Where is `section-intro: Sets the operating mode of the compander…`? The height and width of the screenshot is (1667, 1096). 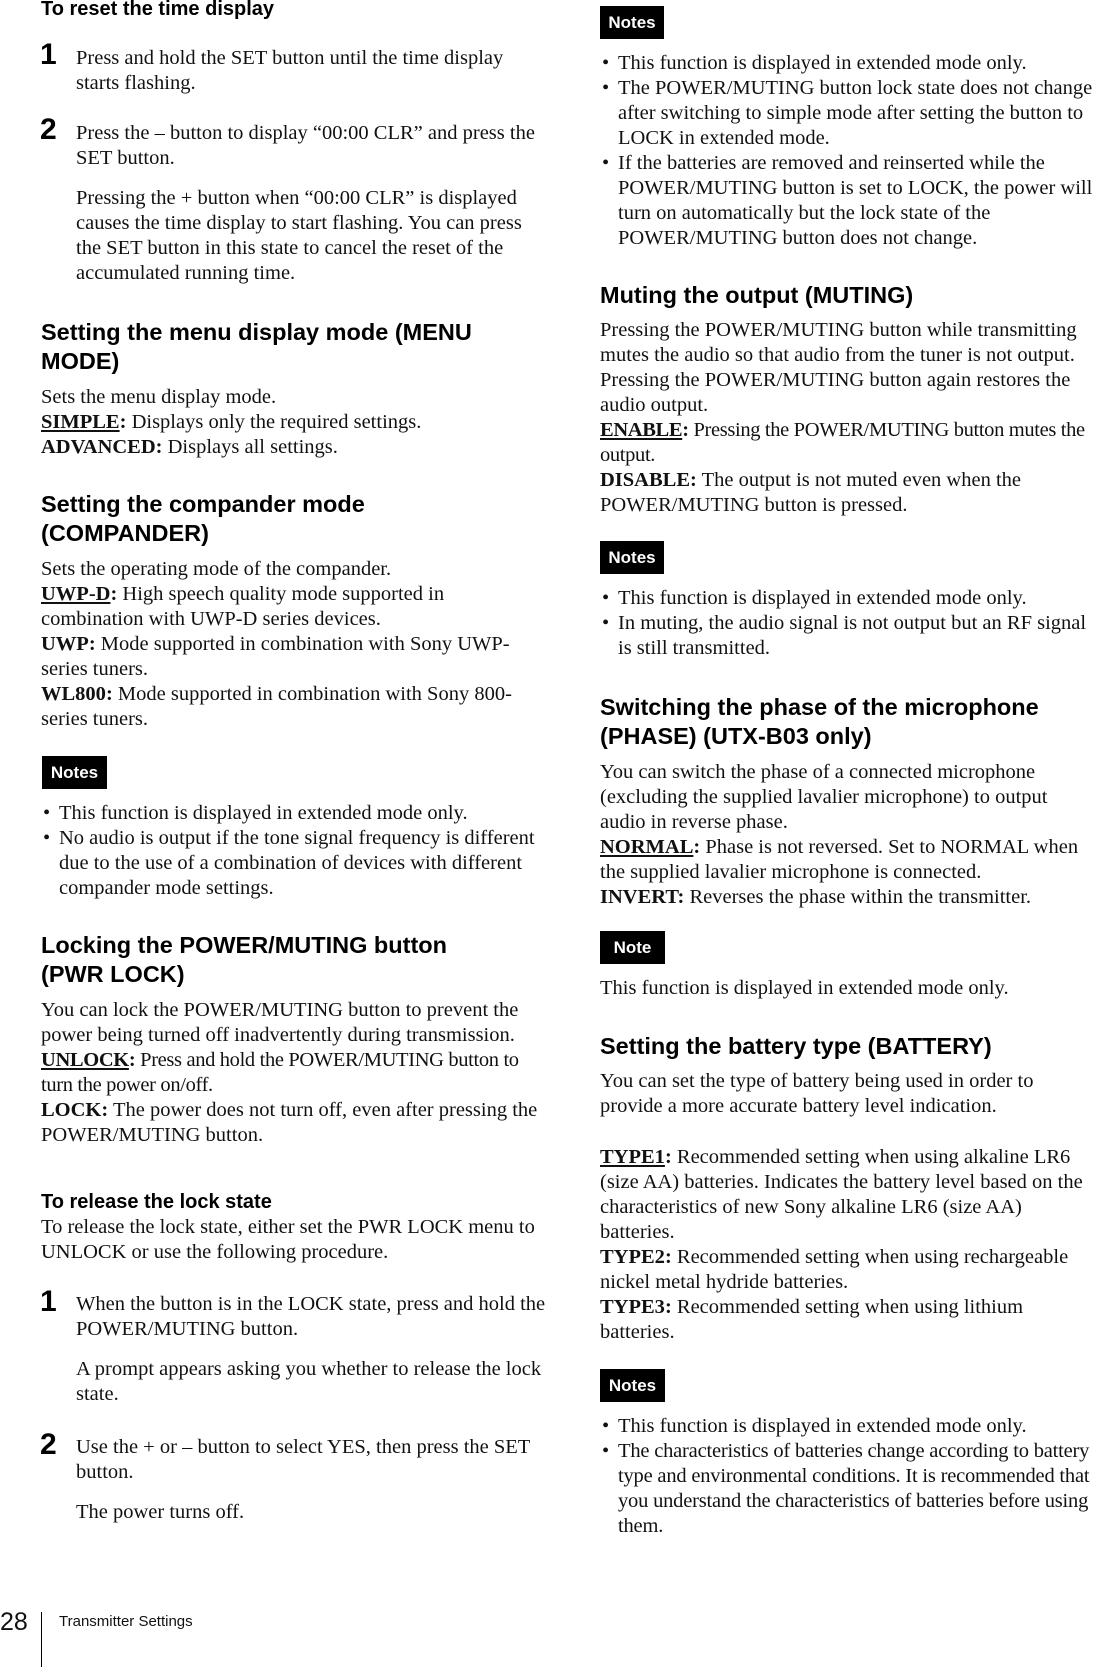 section-intro: Sets the operating mode of the compander… is located at coordinates (216, 569).